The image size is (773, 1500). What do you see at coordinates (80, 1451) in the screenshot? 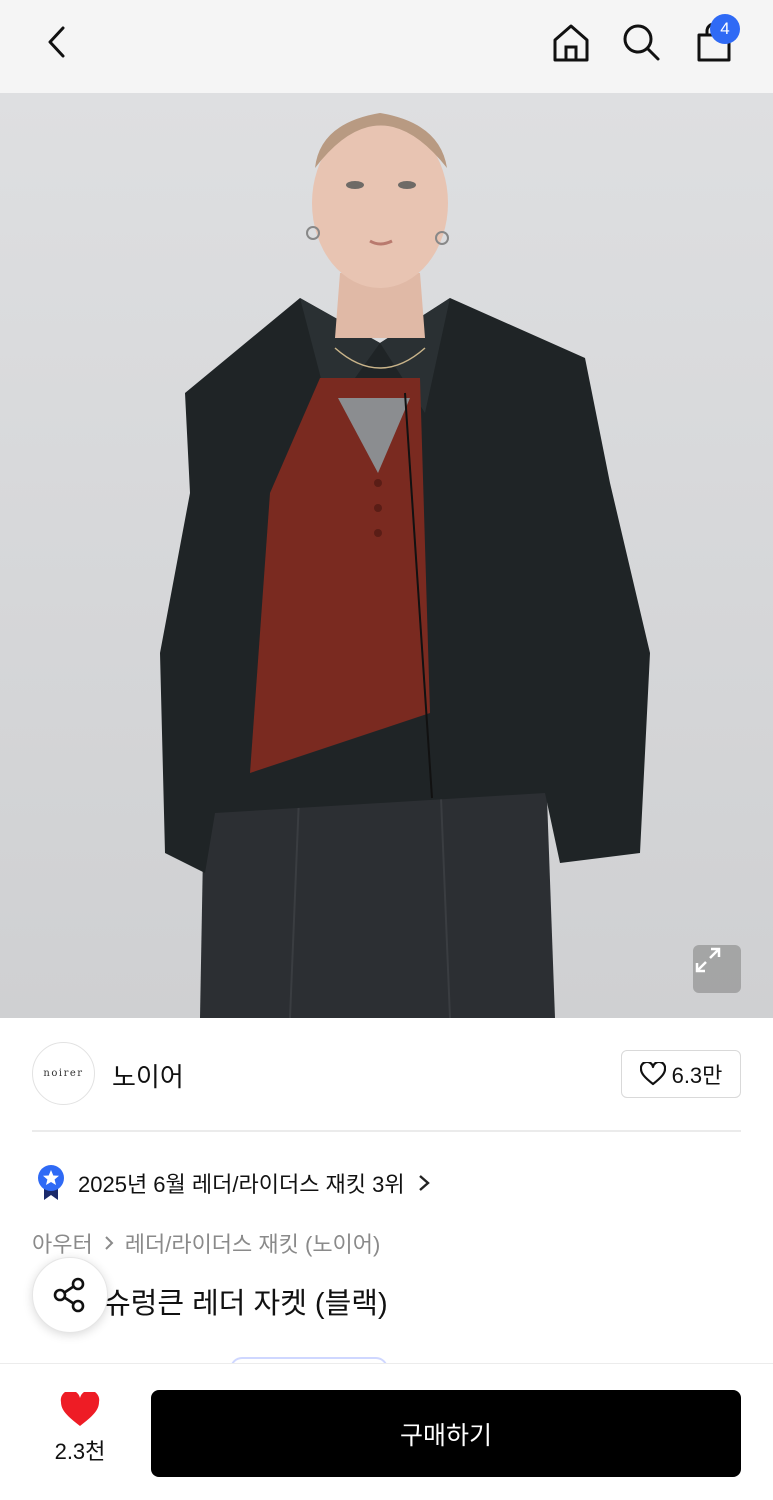
I see `wish-count: 2.3천` at bounding box center [80, 1451].